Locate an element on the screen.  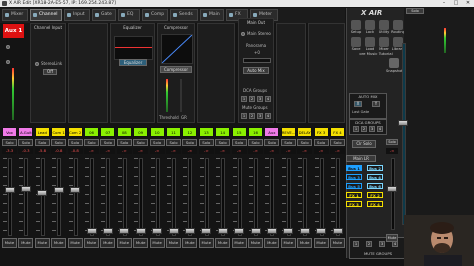
bus-button-bus-6: Bus 6 is located at coordinates (375, 186).